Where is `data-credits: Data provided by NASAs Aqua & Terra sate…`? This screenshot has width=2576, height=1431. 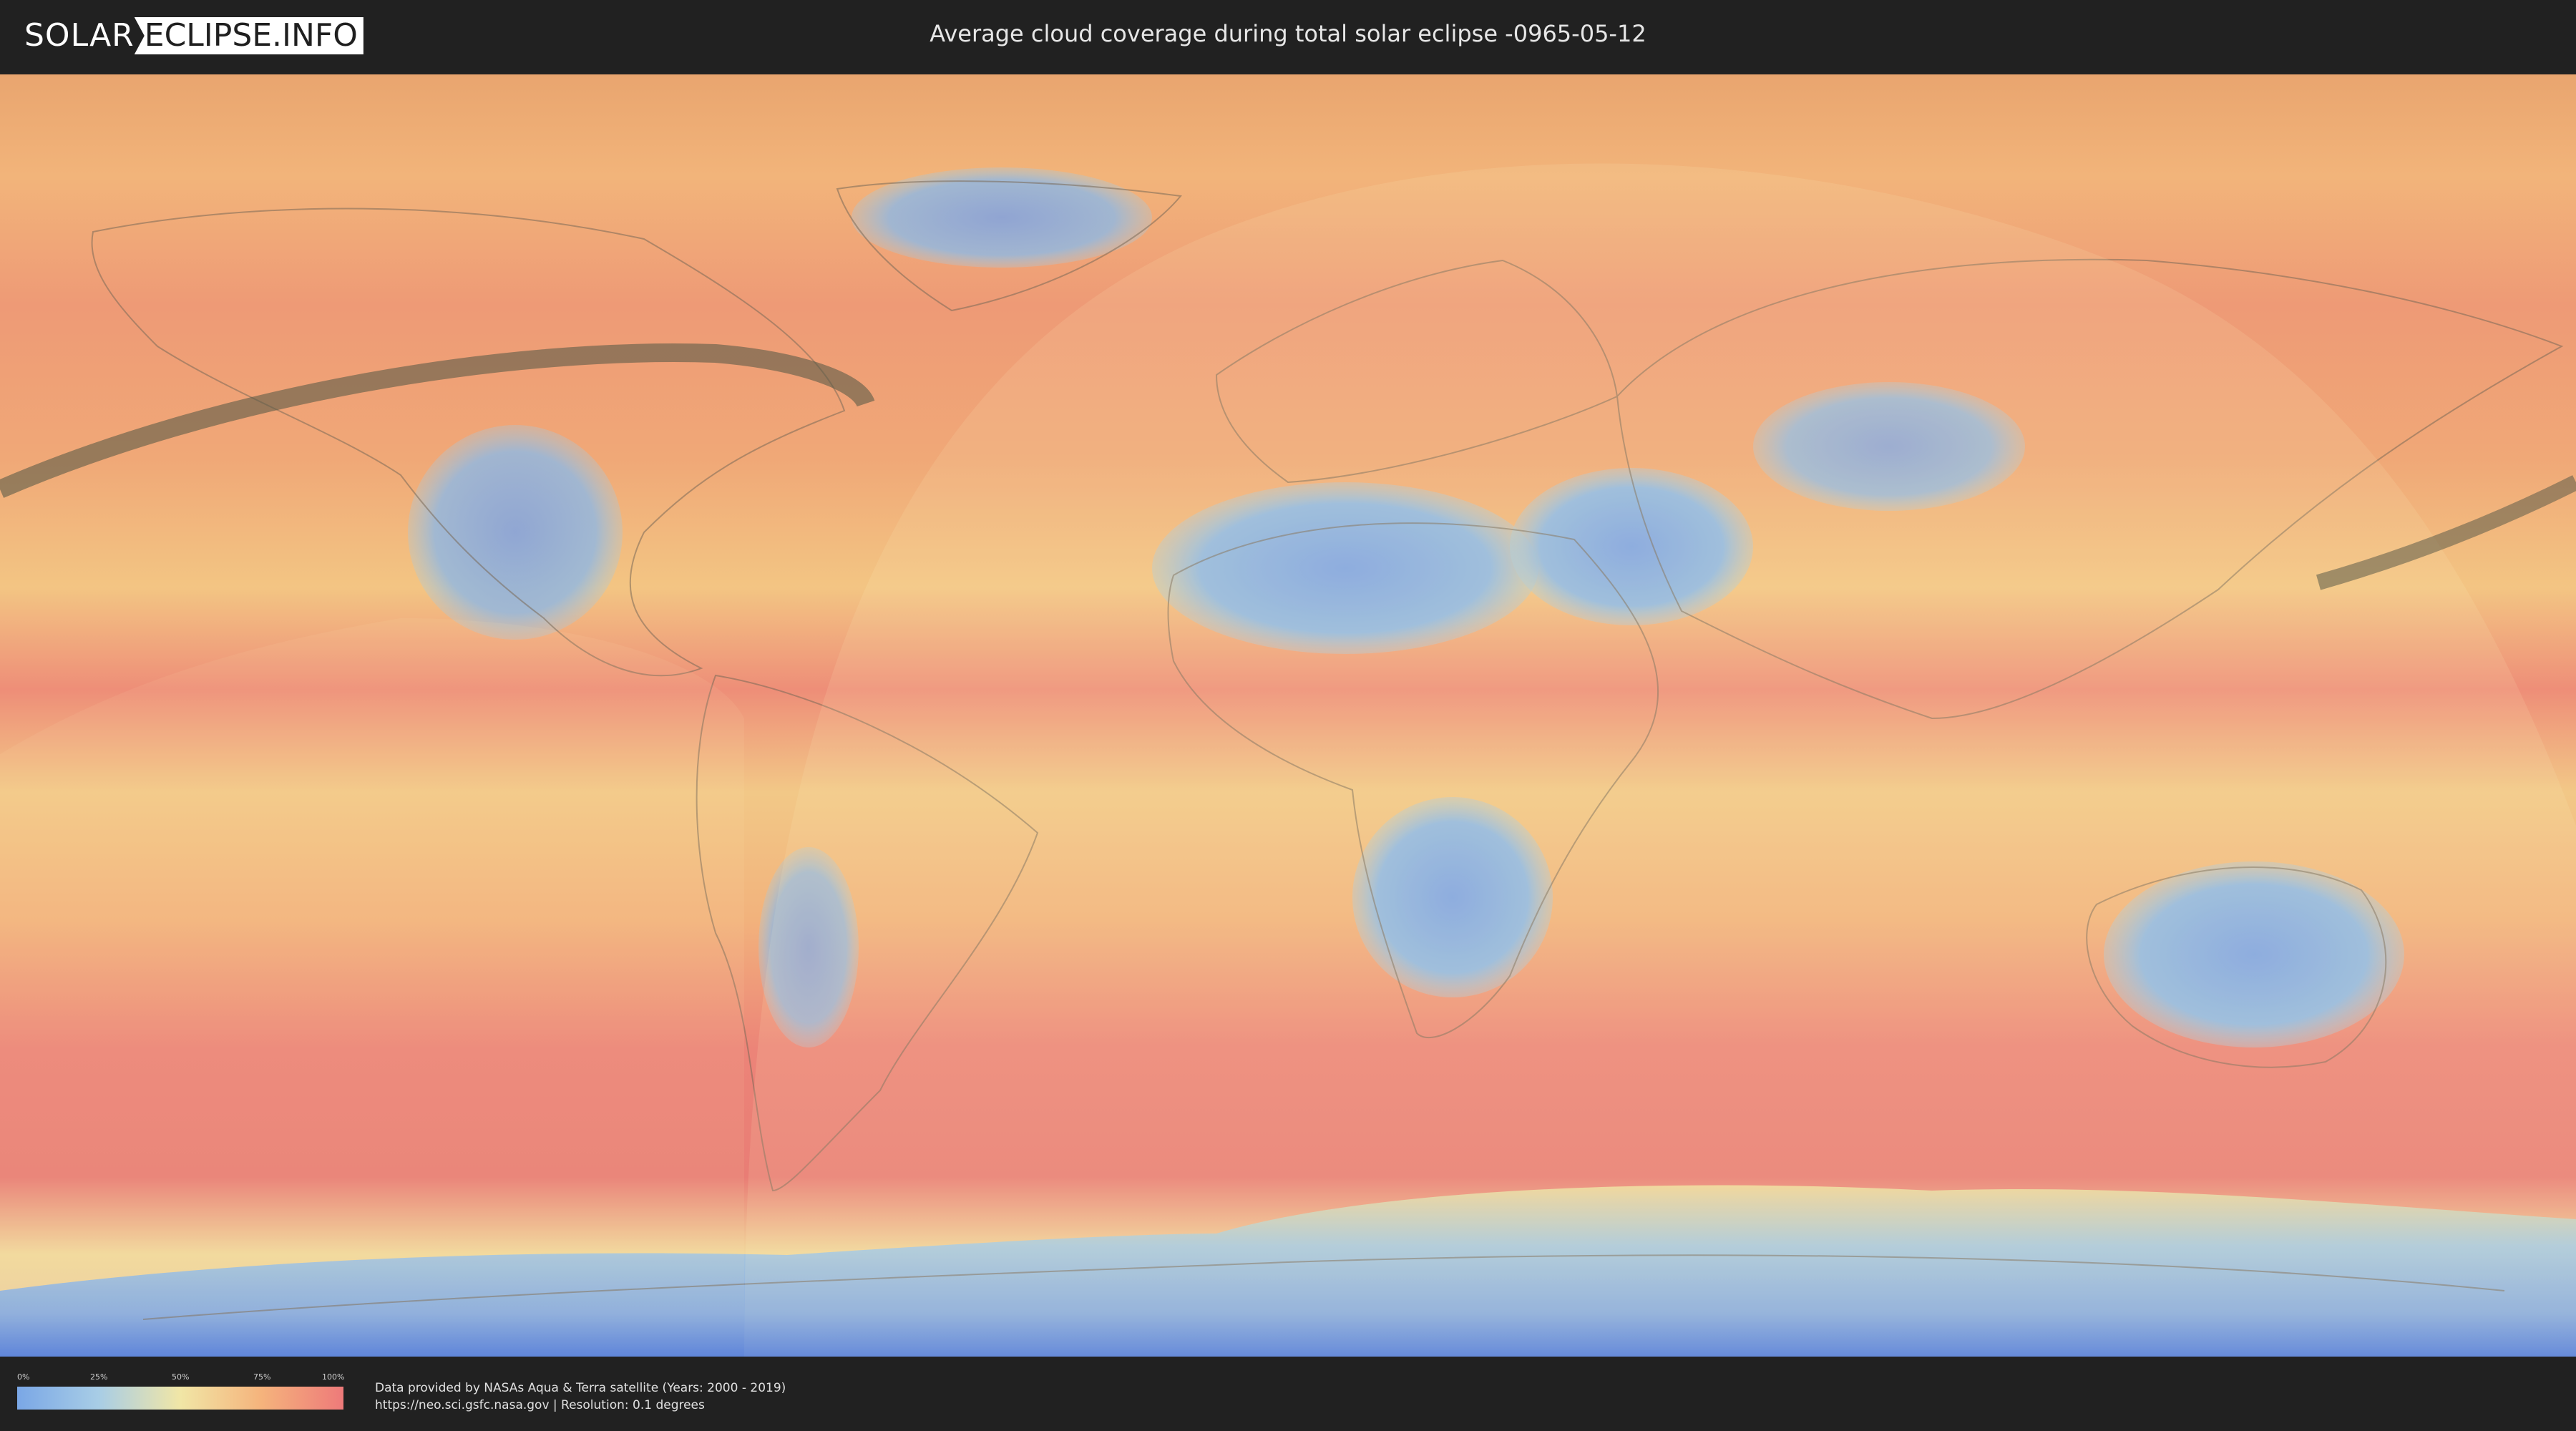 data-credits: Data provided by NASAs Aqua & Terra sate… is located at coordinates (580, 1396).